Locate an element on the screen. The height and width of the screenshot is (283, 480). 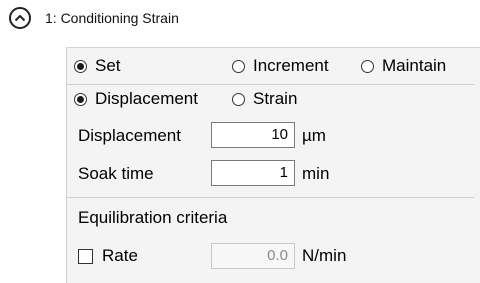
step-title: 1: Conditioning Strain is located at coordinates (112, 18).